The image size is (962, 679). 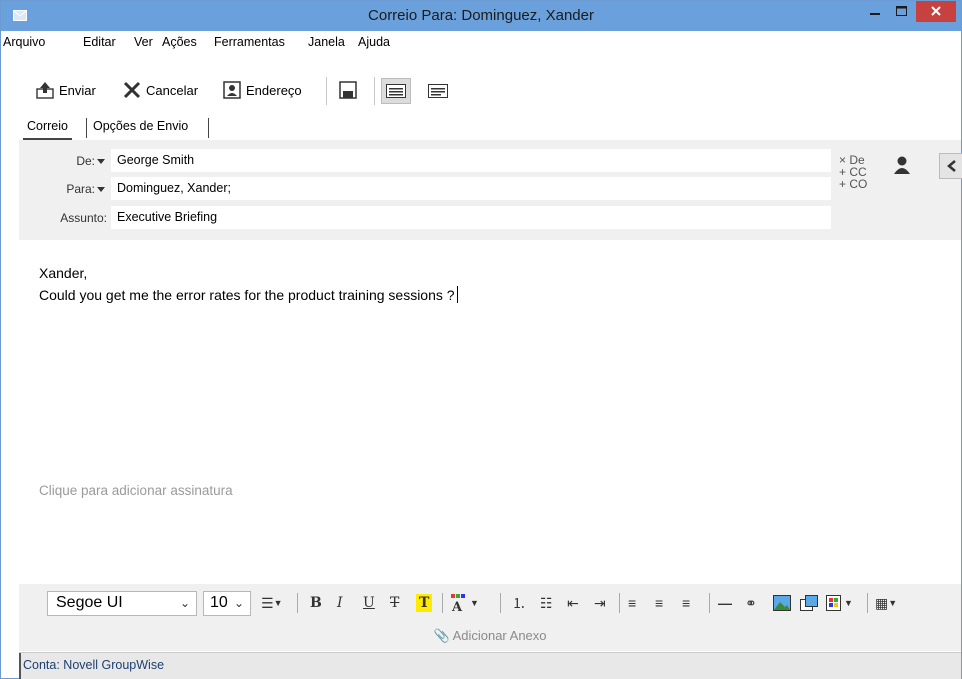 What do you see at coordinates (63, 188) in the screenshot?
I see `to-dropdown: Para:` at bounding box center [63, 188].